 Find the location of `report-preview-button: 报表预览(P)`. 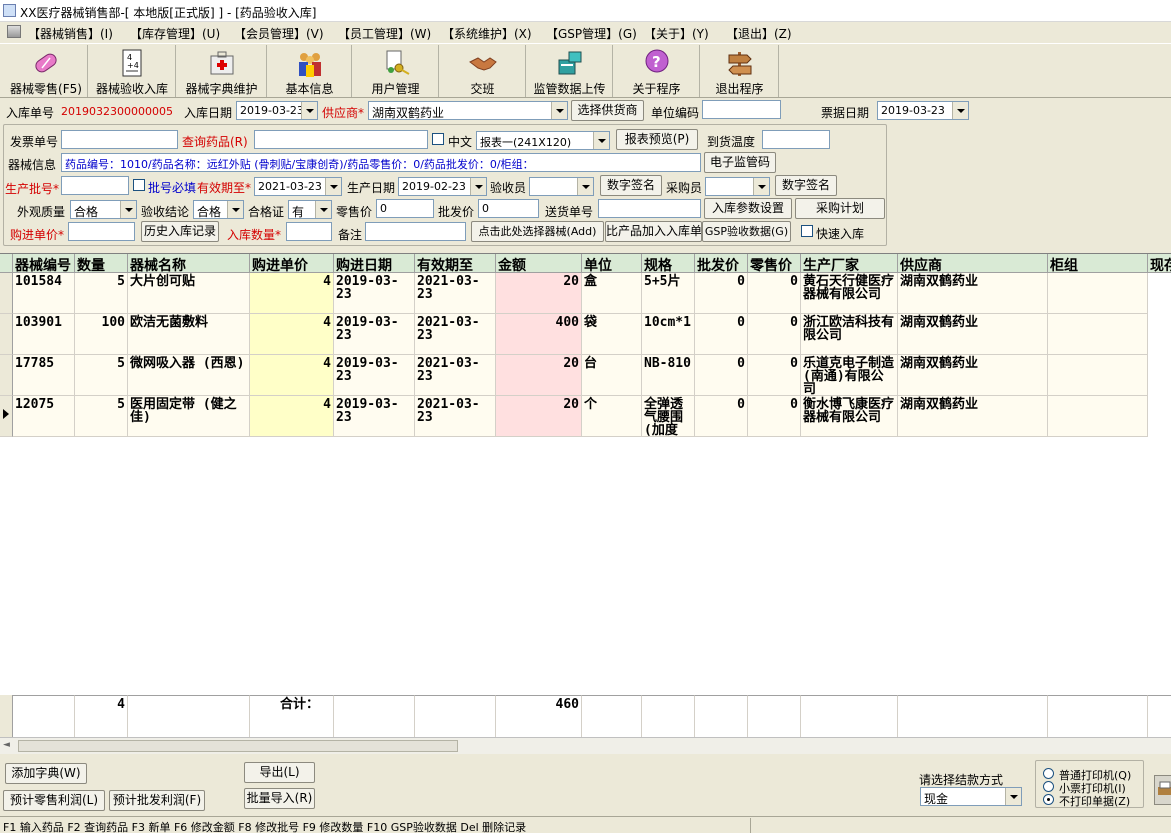

report-preview-button: 报表预览(P) is located at coordinates (657, 139).